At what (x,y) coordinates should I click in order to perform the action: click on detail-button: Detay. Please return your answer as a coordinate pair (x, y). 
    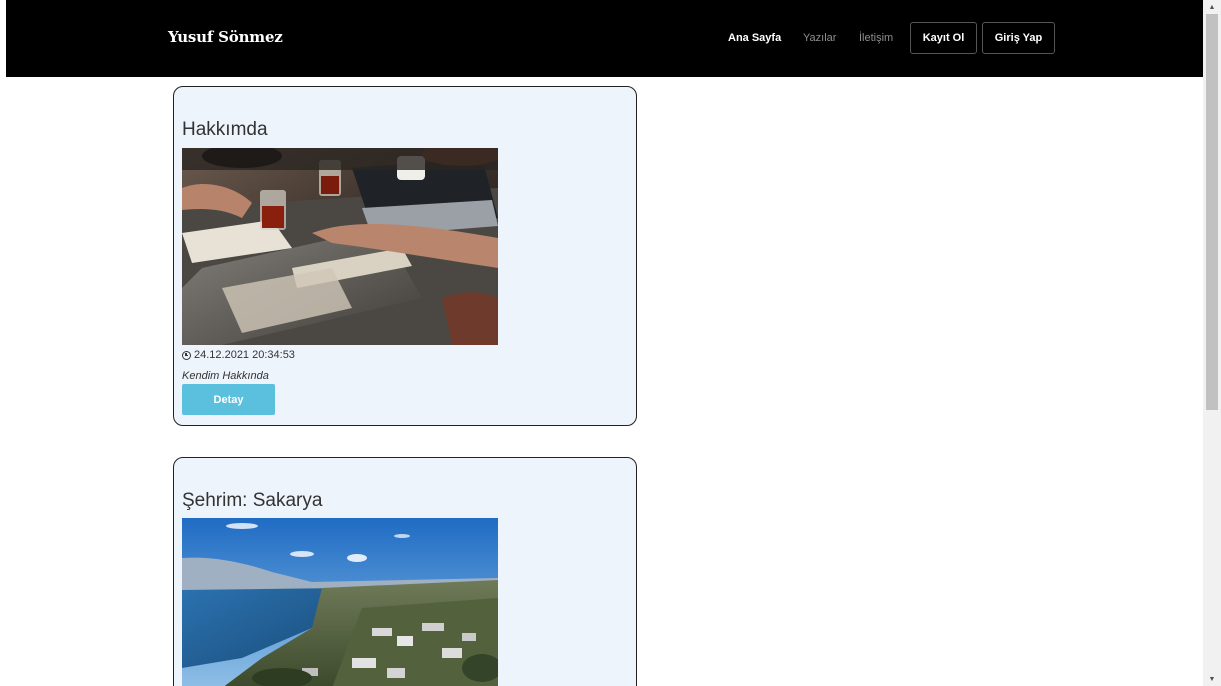
    Looking at the image, I should click on (228, 399).